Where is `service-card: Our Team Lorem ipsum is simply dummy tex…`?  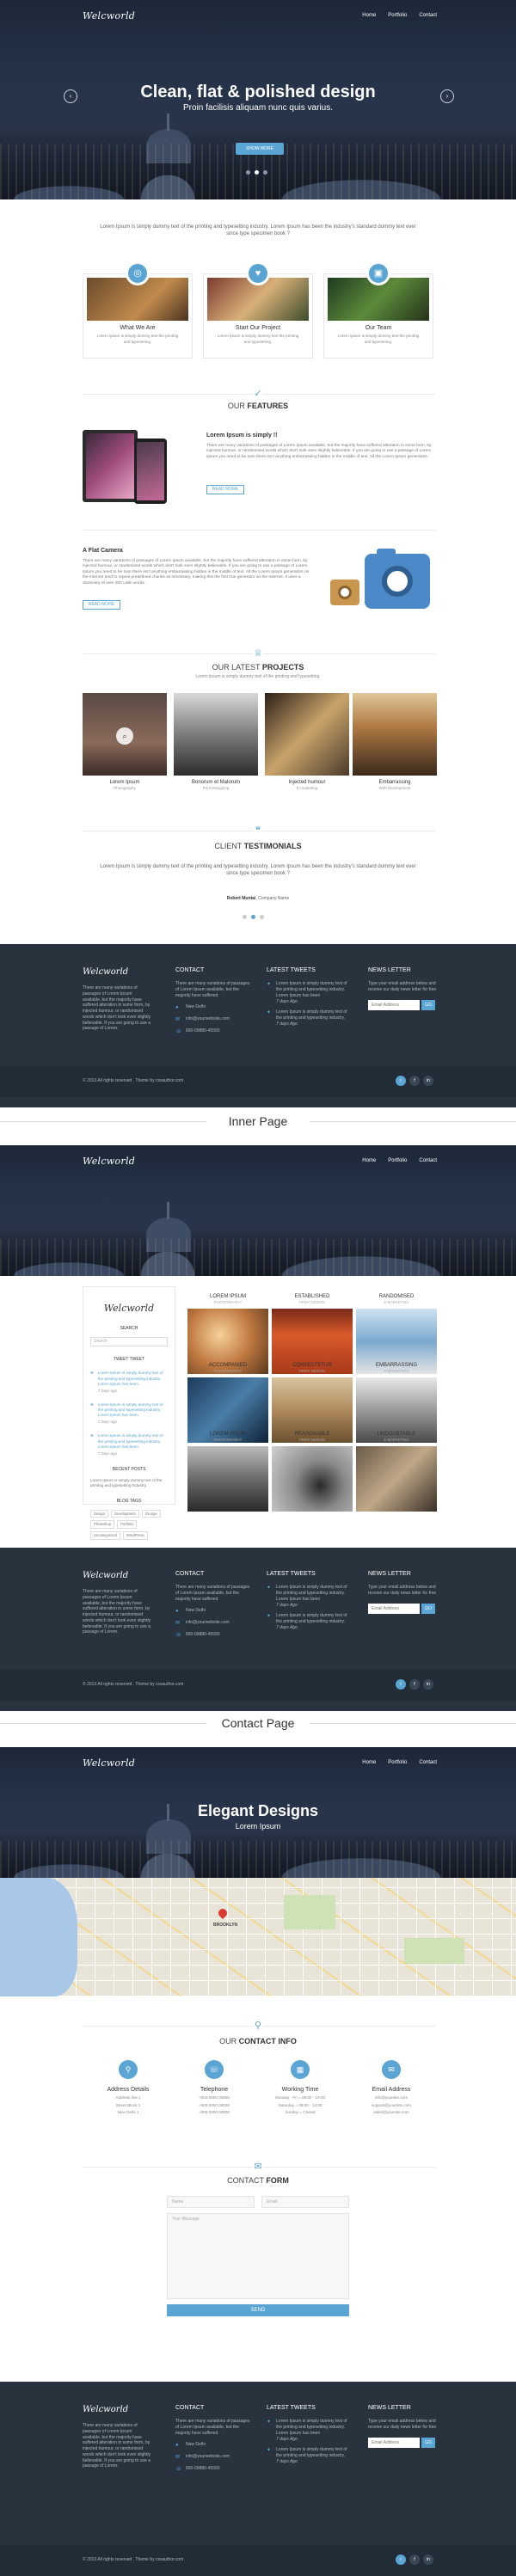
service-card: Our Team Lorem ipsum is simply dummy tex… is located at coordinates (378, 316).